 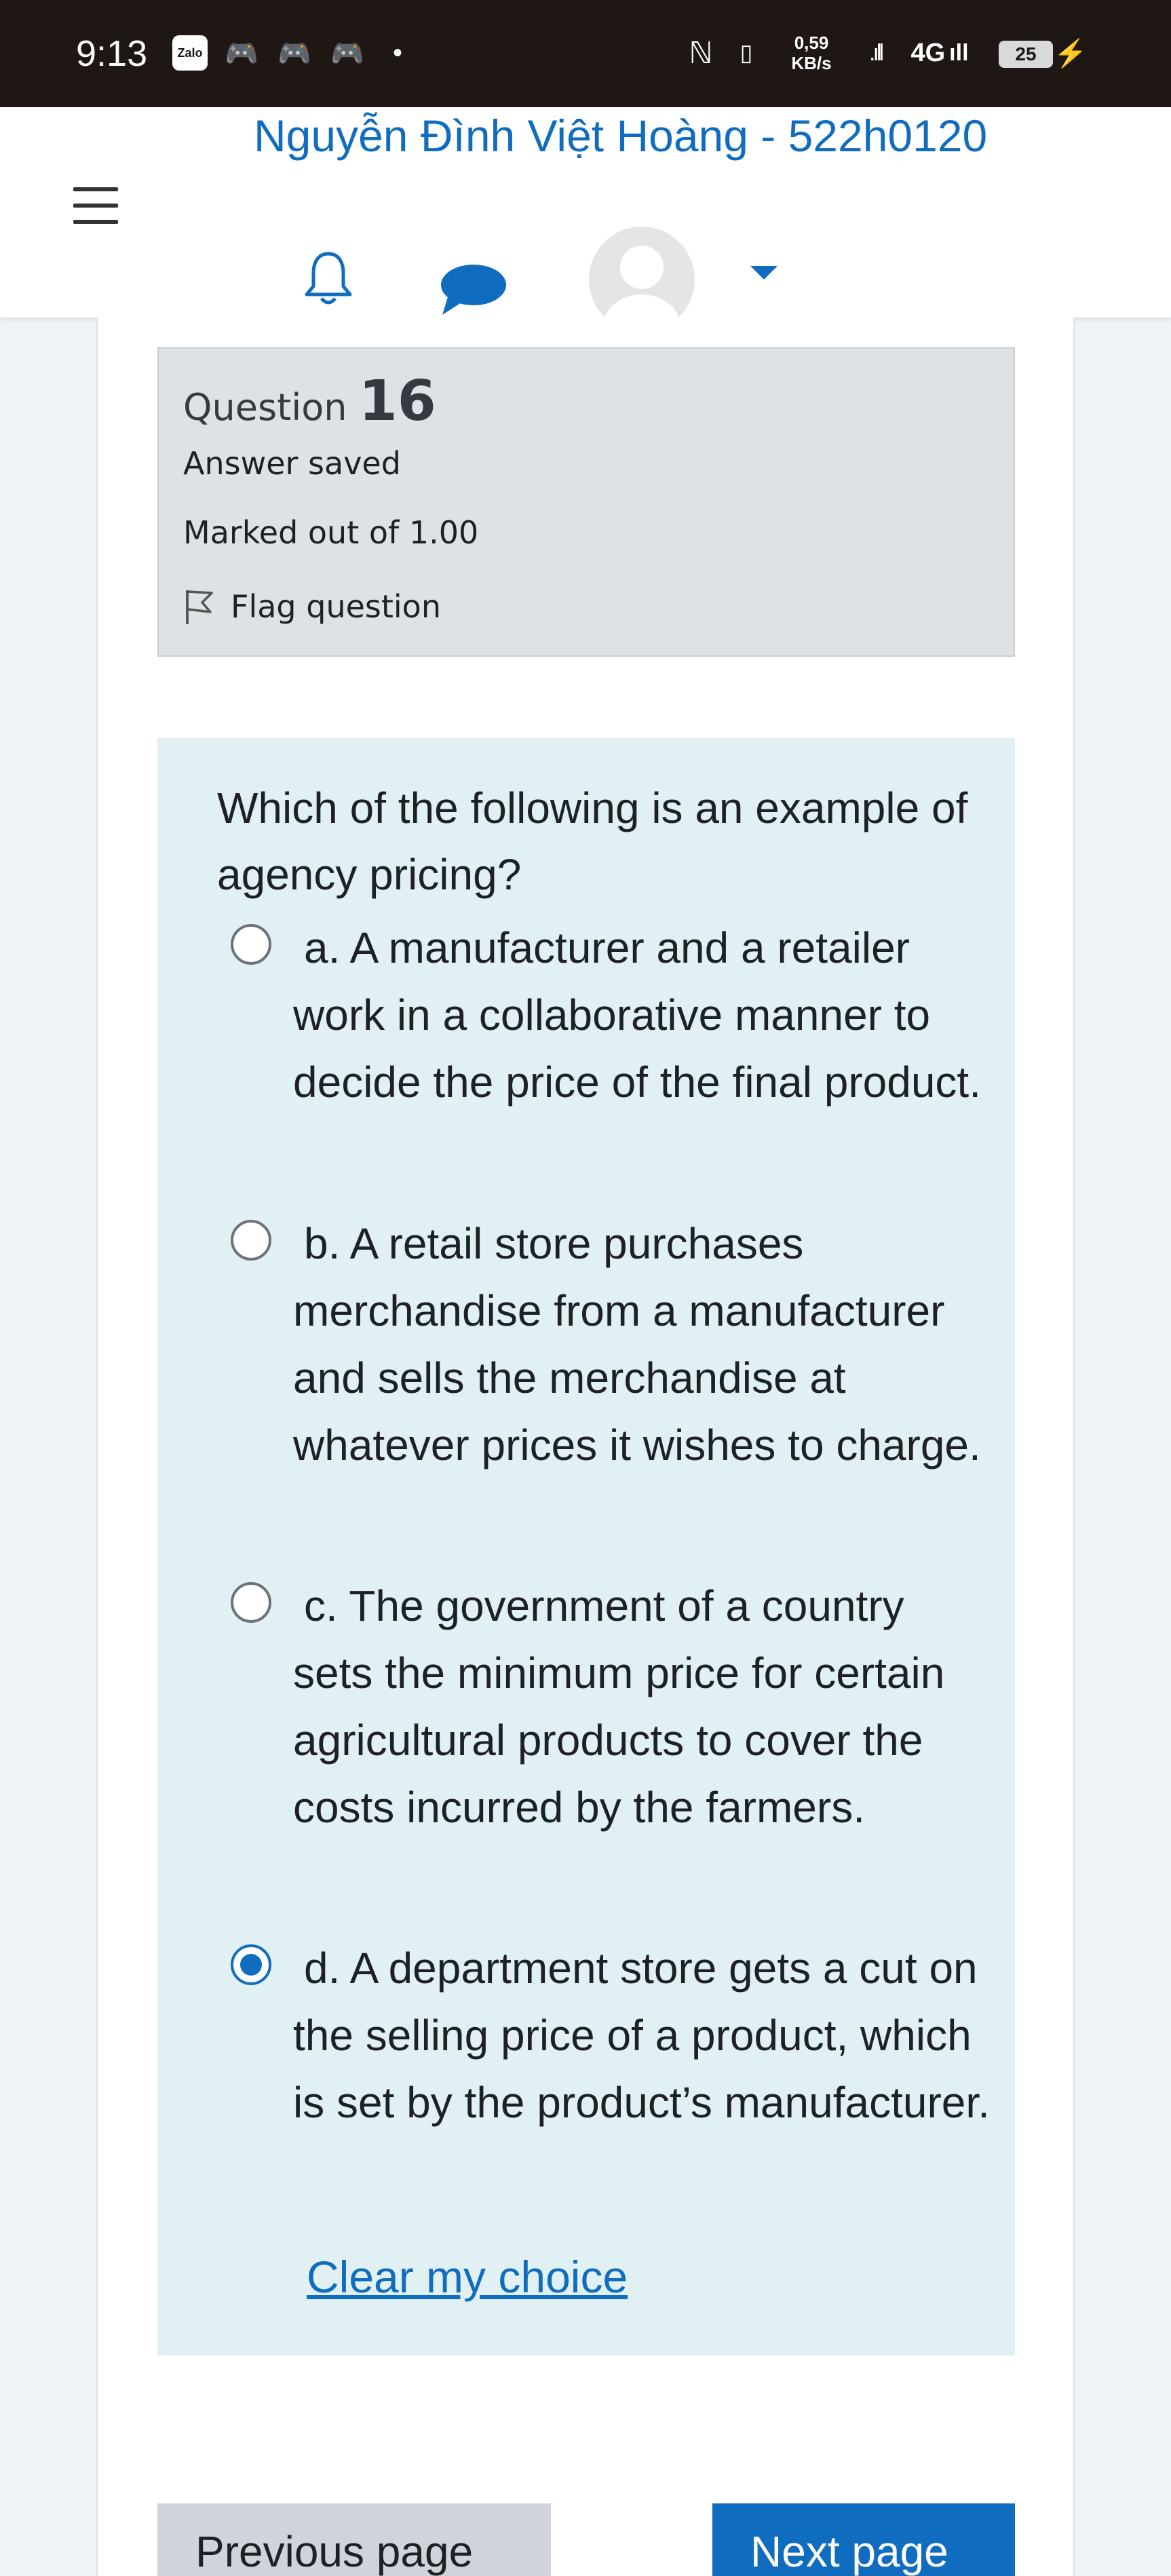 I want to click on messages-icon, so click(x=473, y=289).